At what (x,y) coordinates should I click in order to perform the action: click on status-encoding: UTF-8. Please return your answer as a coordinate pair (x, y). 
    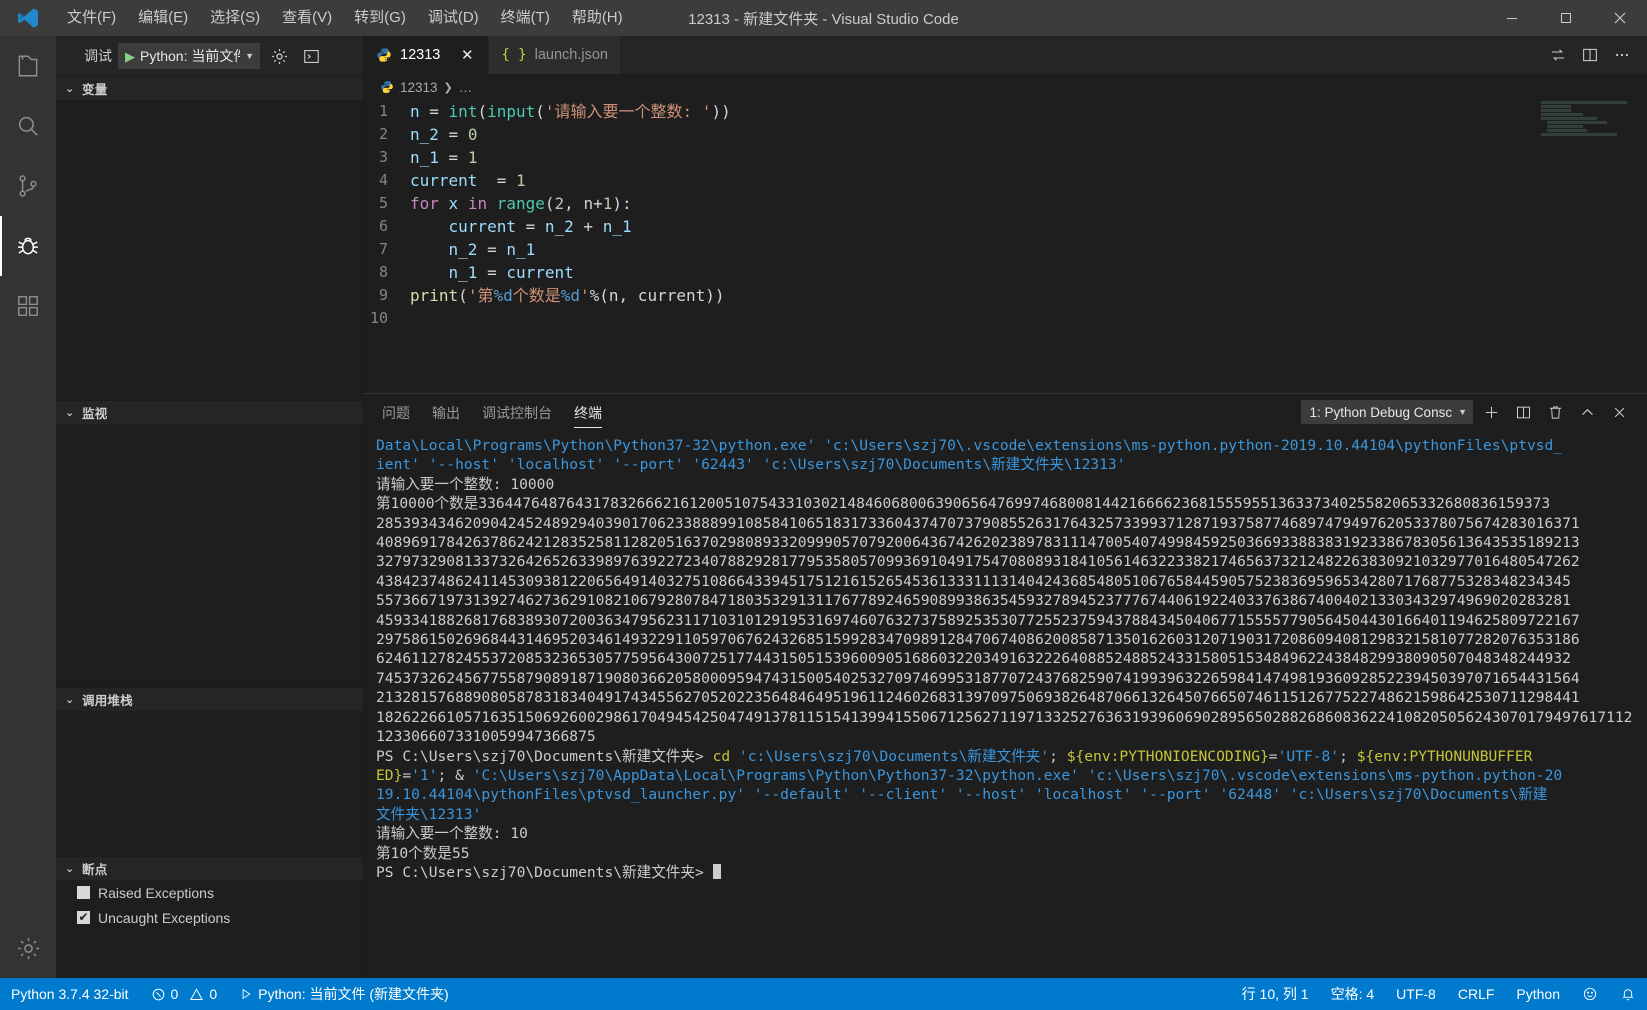
    Looking at the image, I should click on (1416, 994).